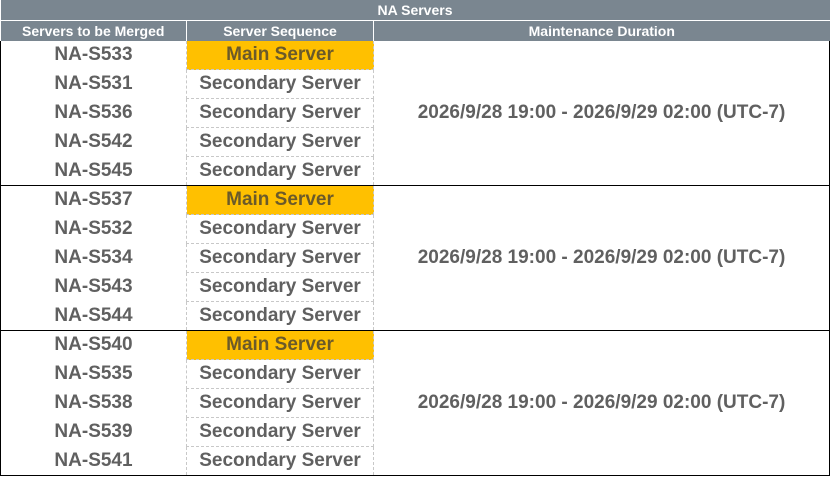  I want to click on table-title: NA Servers, so click(415, 10).